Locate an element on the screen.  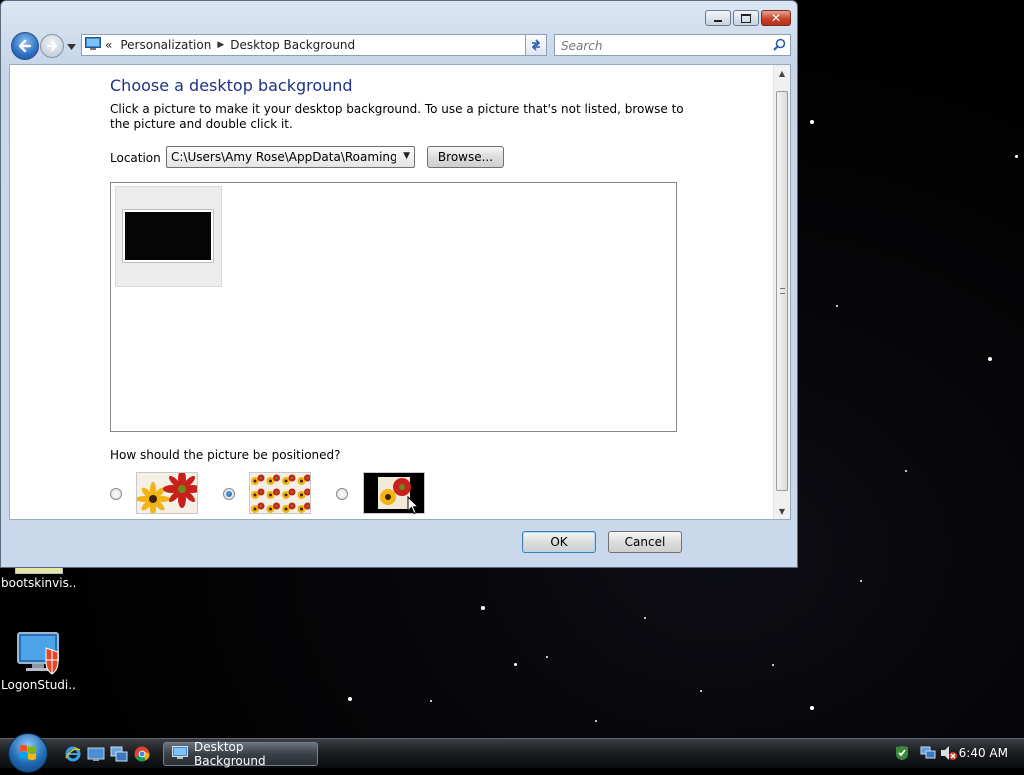
page-title: Choose a desktop background is located at coordinates (231, 85).